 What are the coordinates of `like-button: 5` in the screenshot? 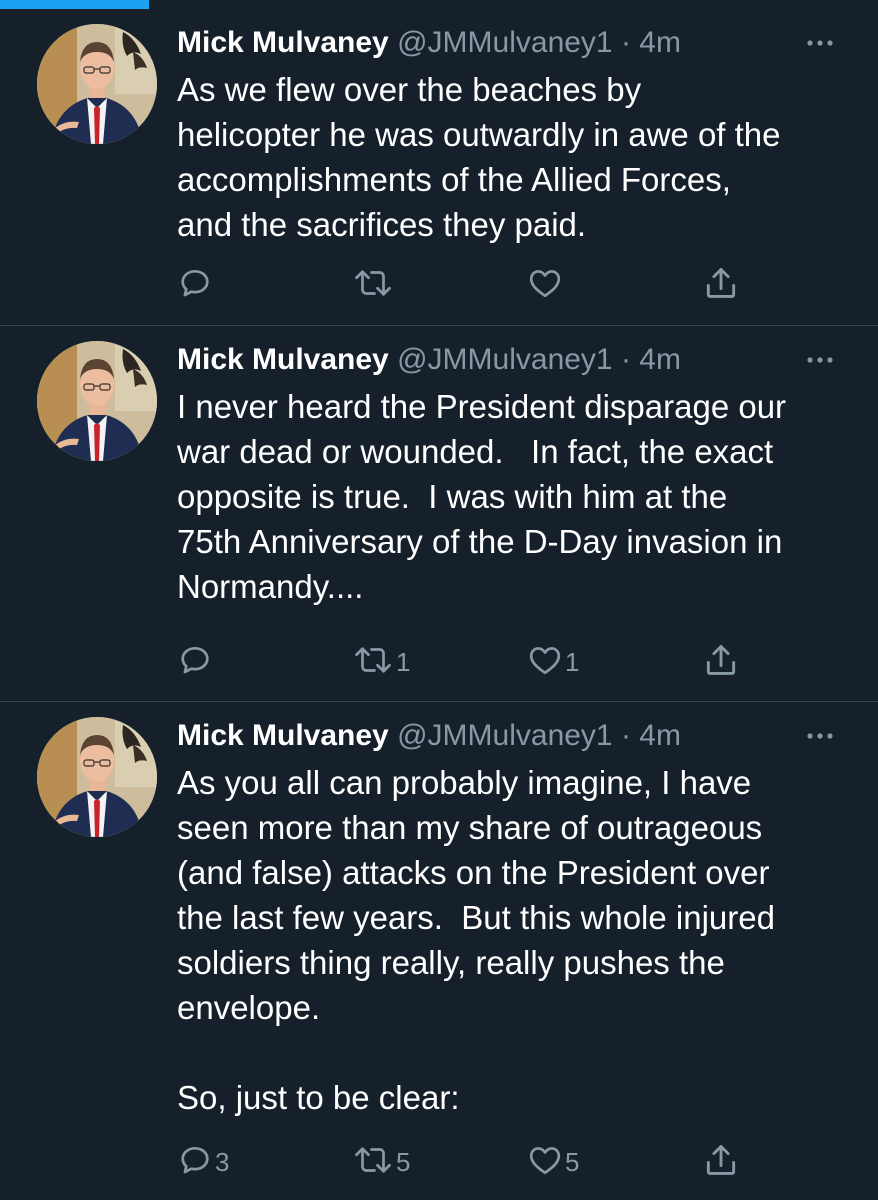 It's located at (553, 1162).